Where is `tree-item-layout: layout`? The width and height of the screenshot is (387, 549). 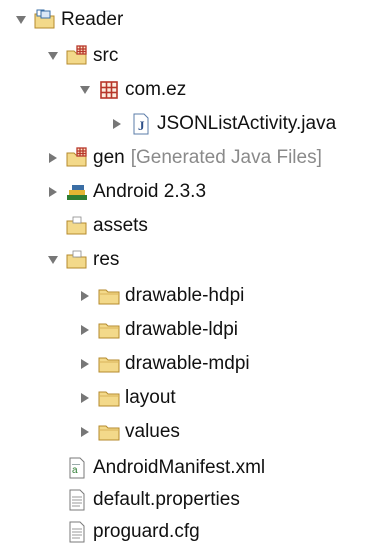
tree-item-layout: layout is located at coordinates (127, 398).